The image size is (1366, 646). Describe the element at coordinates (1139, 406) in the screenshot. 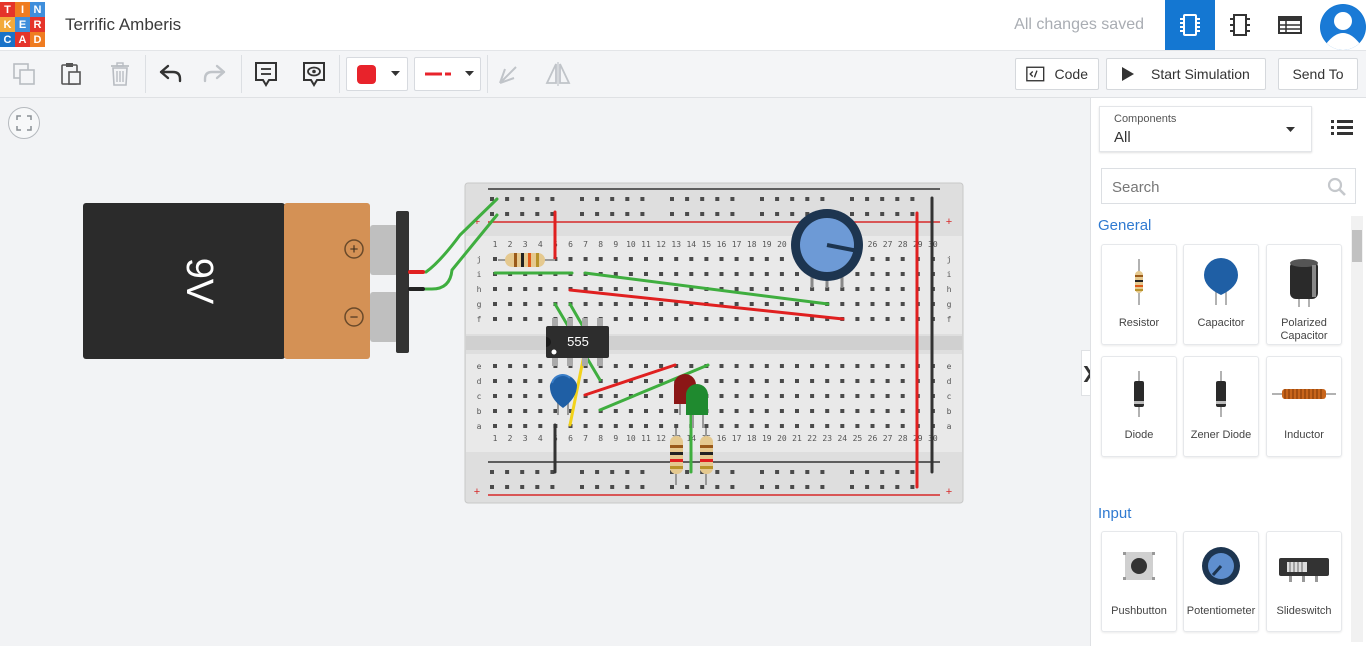

I see `component-diode: Diode` at that location.